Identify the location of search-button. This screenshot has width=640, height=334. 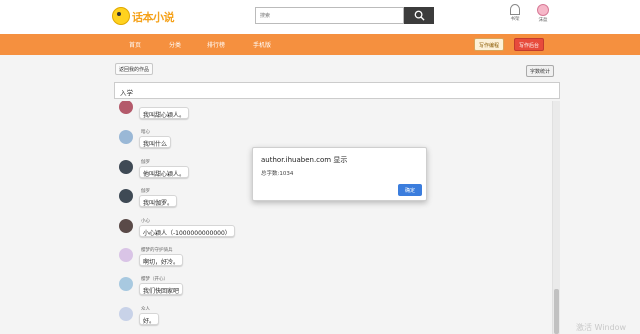
(419, 15).